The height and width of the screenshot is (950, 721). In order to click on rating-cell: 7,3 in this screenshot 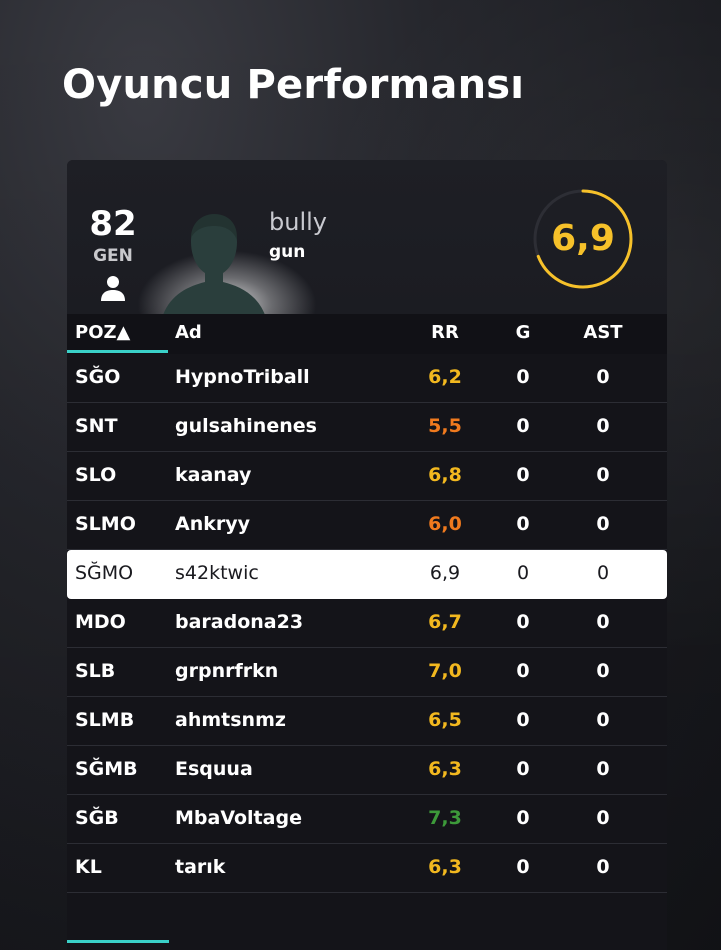, I will do `click(445, 818)`.